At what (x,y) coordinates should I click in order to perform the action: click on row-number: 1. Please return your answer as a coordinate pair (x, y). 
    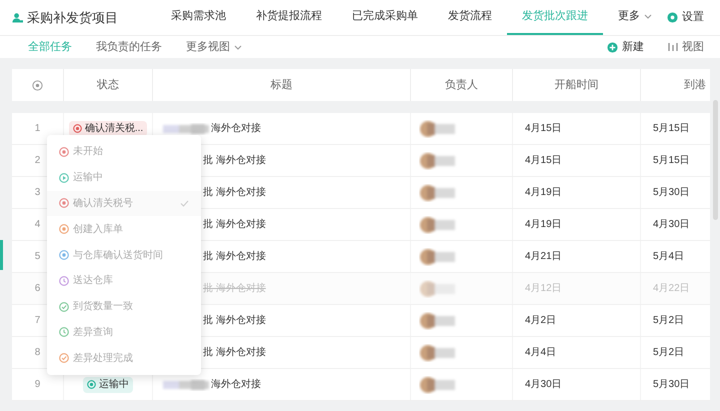
    Looking at the image, I should click on (37, 129).